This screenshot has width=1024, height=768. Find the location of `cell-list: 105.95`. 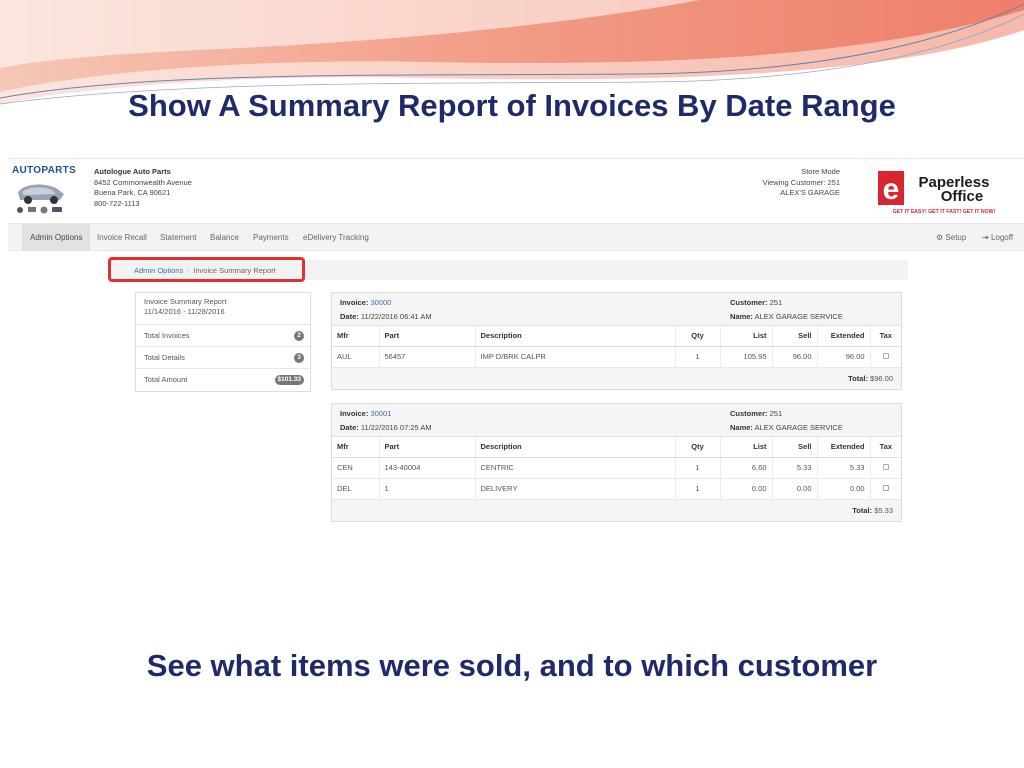

cell-list: 105.95 is located at coordinates (746, 357).